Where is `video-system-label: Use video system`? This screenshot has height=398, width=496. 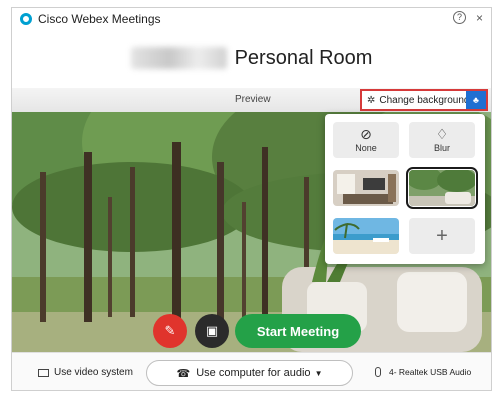 video-system-label: Use video system is located at coordinates (93, 372).